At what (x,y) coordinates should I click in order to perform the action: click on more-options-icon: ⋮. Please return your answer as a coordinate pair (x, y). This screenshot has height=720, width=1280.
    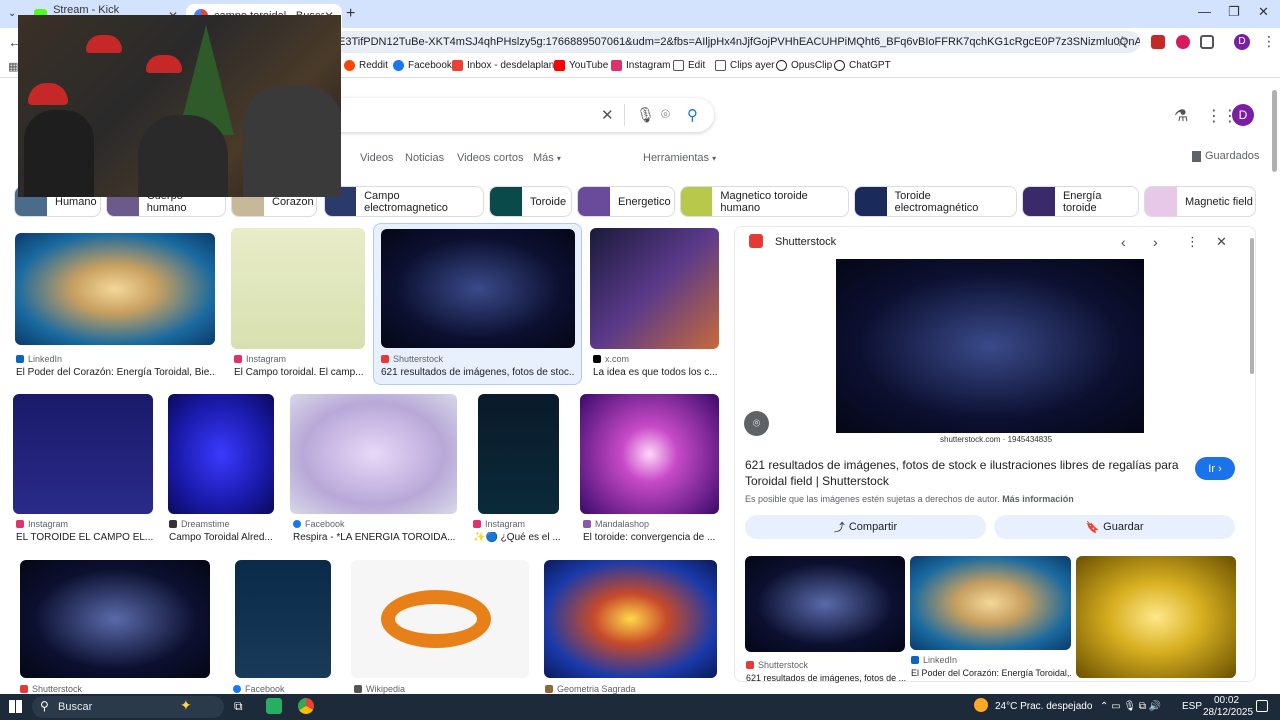
    Looking at the image, I should click on (1192, 242).